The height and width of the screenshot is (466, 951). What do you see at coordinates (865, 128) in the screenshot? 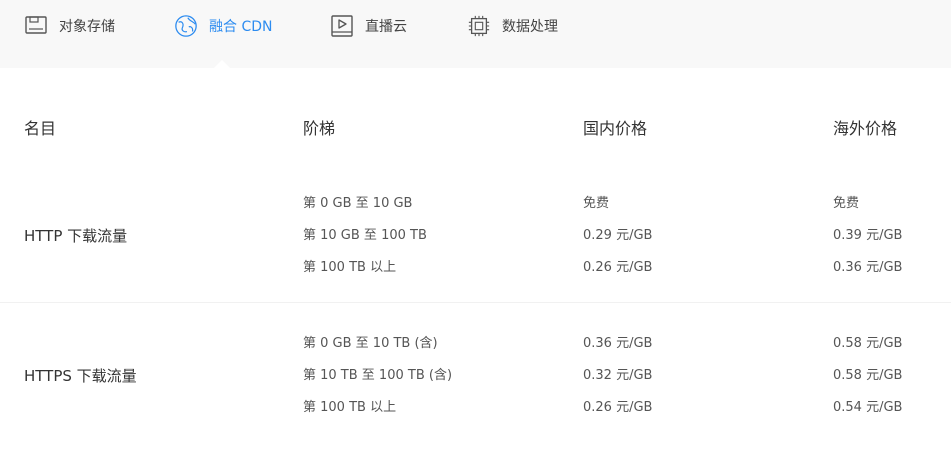
I see `column-header-overseas-price: 海外价格` at bounding box center [865, 128].